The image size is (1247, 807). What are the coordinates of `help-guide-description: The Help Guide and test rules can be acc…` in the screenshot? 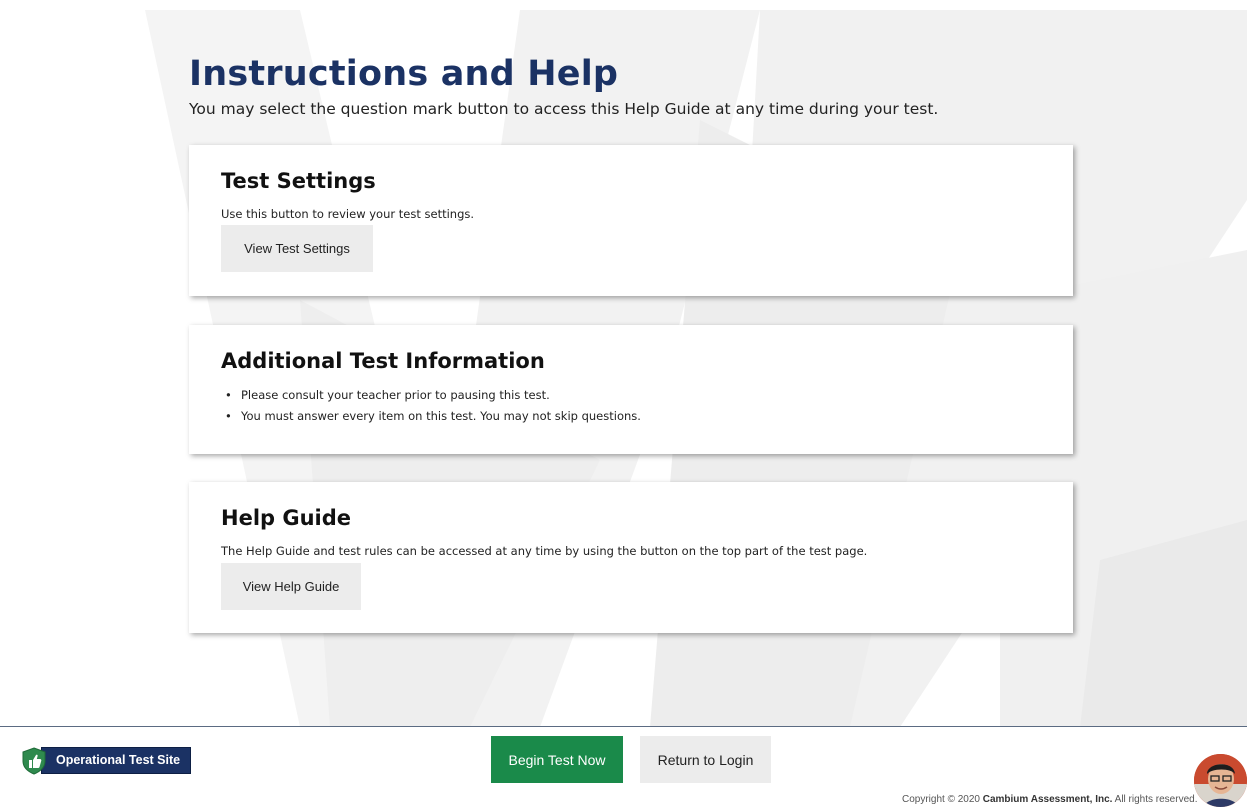 It's located at (544, 551).